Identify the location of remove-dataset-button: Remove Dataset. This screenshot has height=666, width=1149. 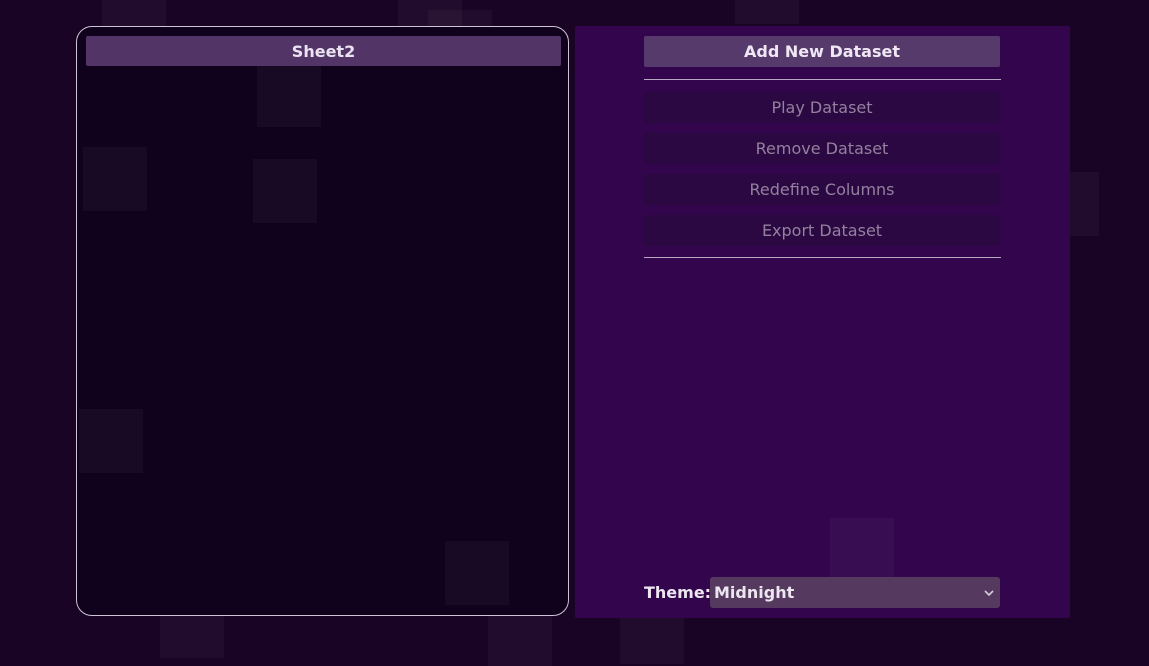
(822, 148).